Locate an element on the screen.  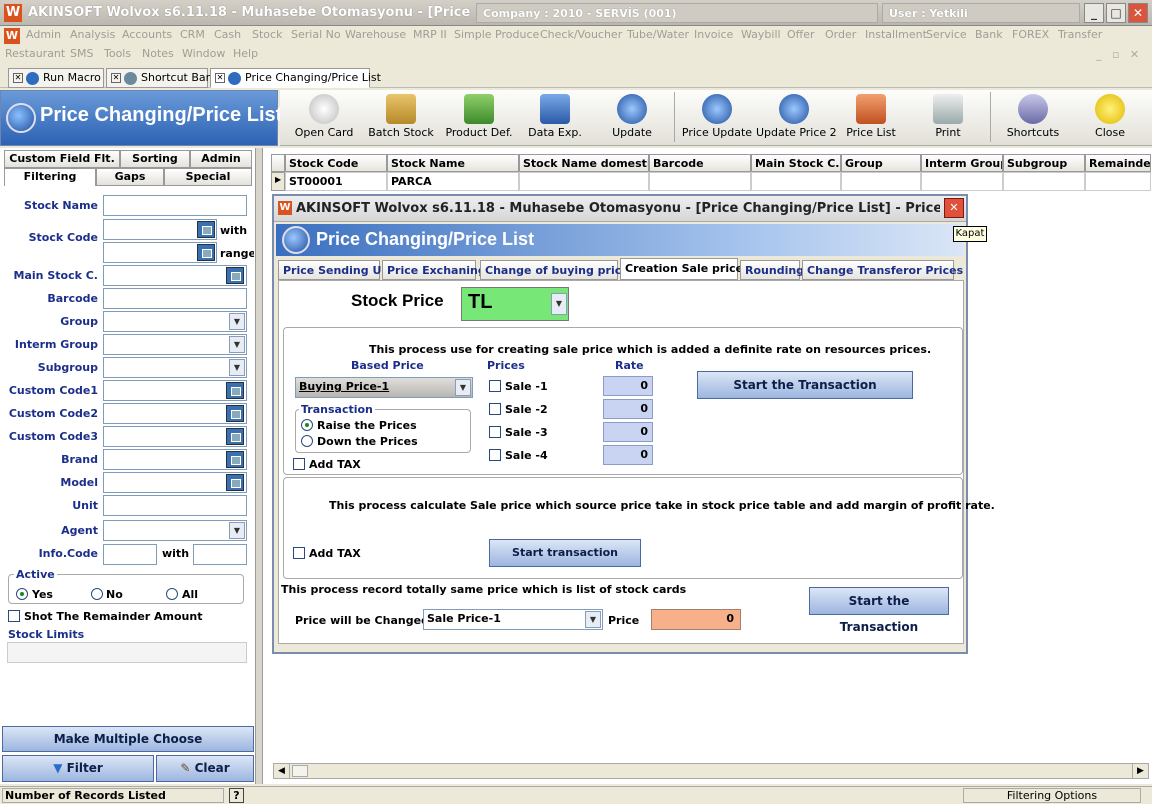
menu-analysis: Analysis is located at coordinates (92, 34).